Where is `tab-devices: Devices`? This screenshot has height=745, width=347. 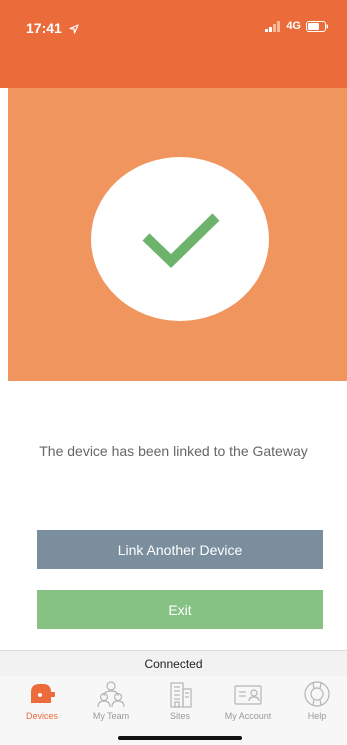 tab-devices: Devices is located at coordinates (42, 701).